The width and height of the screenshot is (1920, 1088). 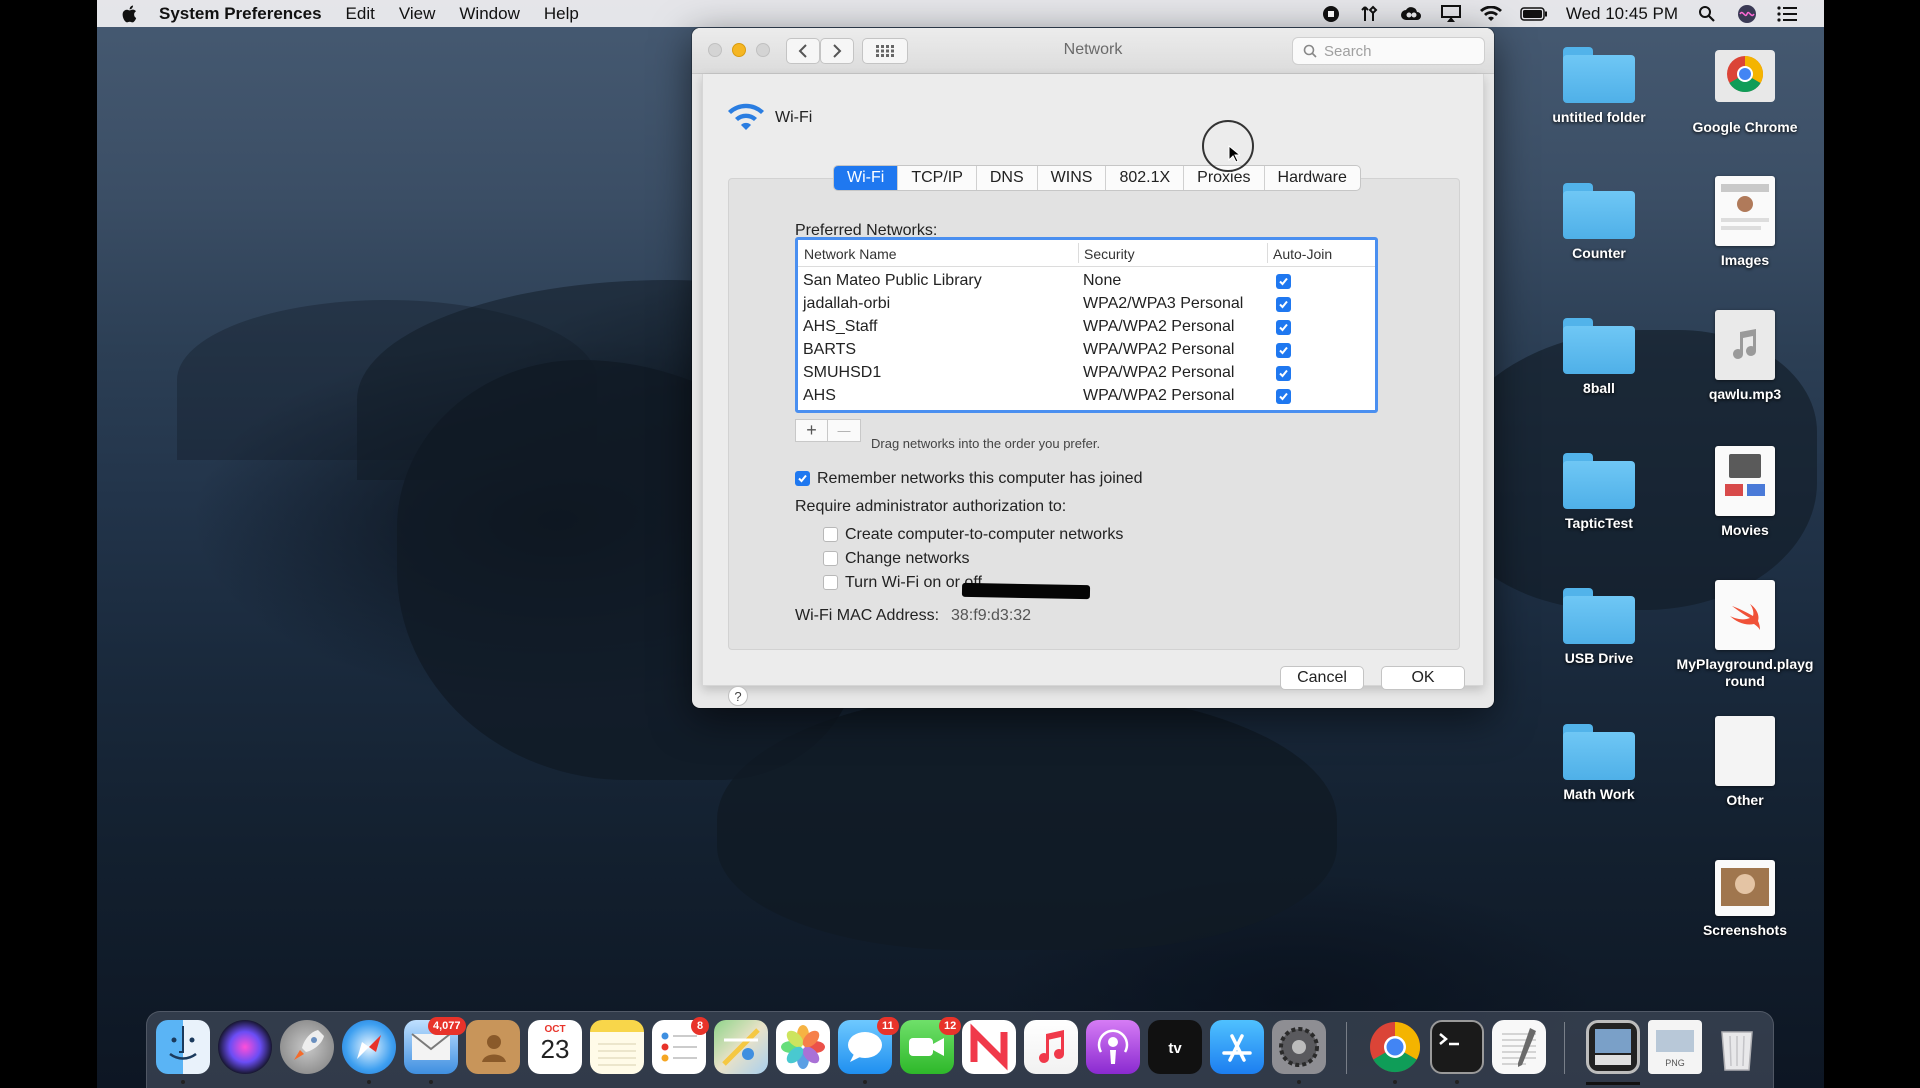 I want to click on desktop-icon-google-chrome: Google Chrome, so click(x=1745, y=88).